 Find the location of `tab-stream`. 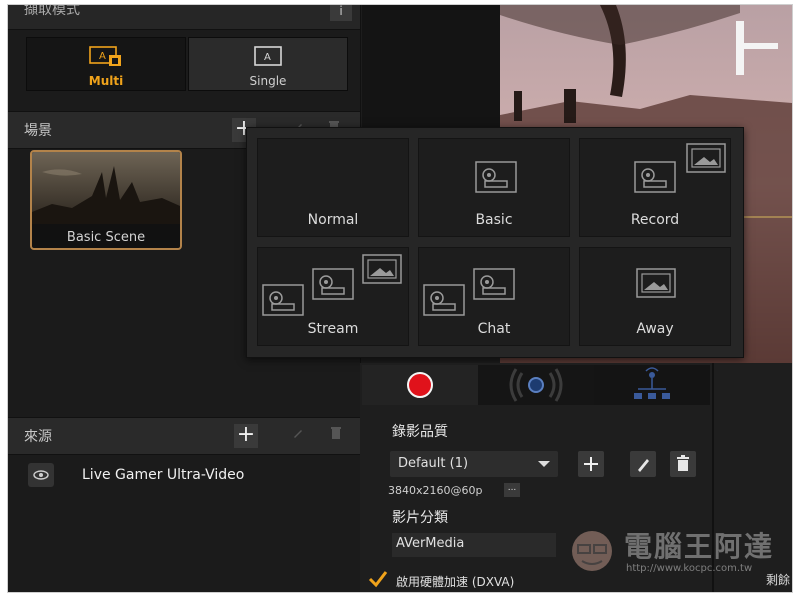

tab-stream is located at coordinates (536, 385).